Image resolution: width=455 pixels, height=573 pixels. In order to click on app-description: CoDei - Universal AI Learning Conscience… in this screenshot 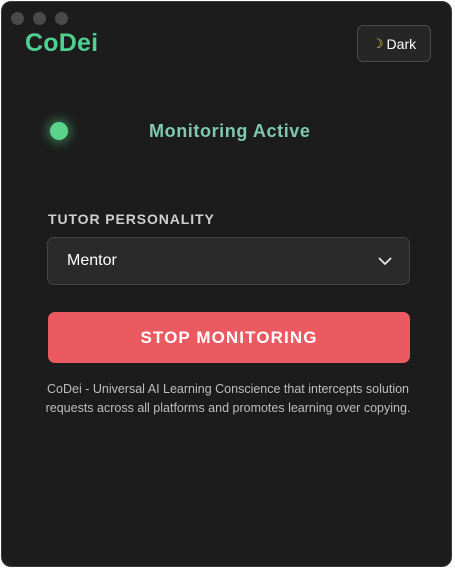, I will do `click(228, 398)`.